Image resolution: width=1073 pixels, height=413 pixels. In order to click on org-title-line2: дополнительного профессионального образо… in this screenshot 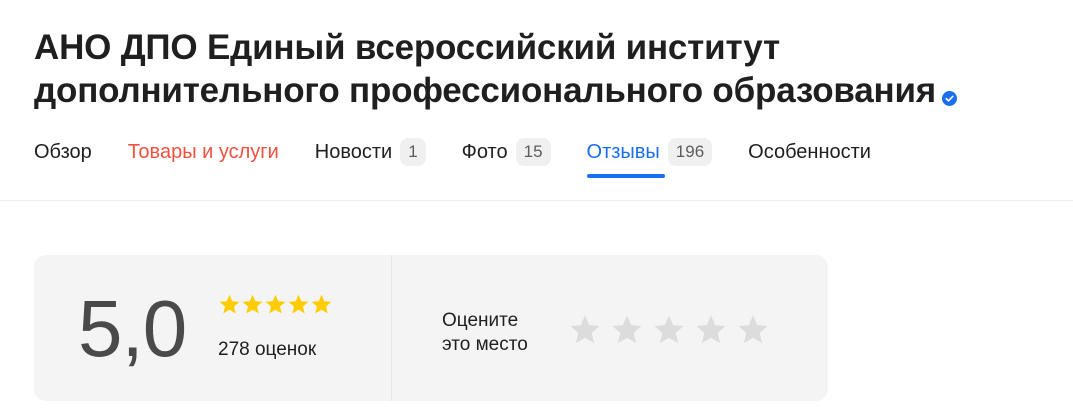, I will do `click(485, 90)`.